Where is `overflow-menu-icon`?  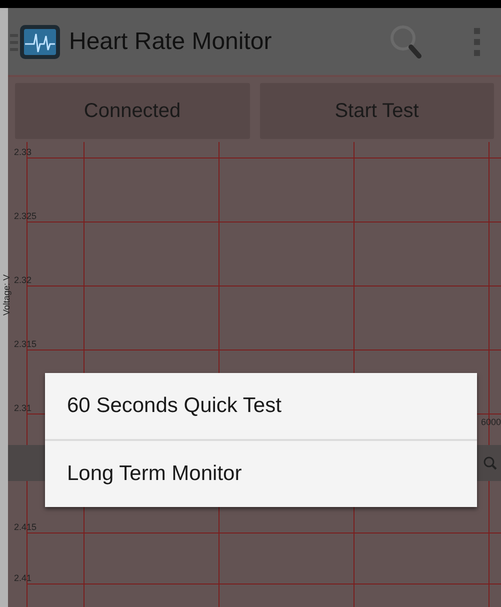
overflow-menu-icon is located at coordinates (477, 42).